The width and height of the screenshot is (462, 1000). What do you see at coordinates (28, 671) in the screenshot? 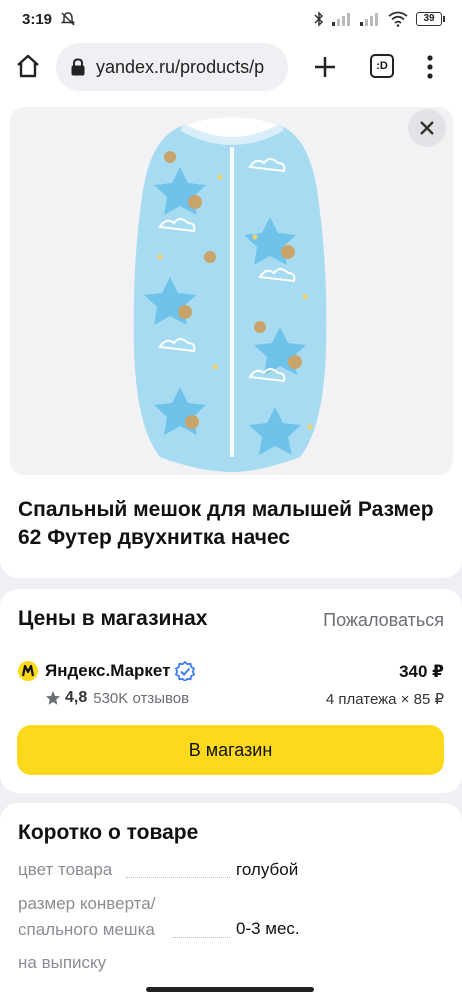
I see `yandex-market-logo-icon` at bounding box center [28, 671].